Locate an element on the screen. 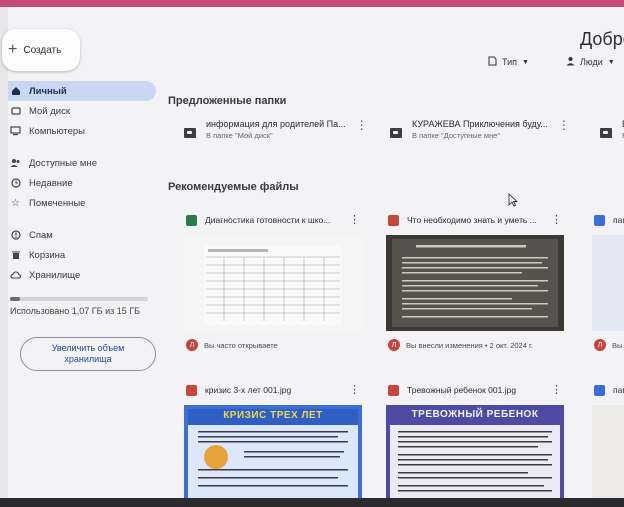 Image resolution: width=624 pixels, height=507 pixels. sidebar-item-label: Хранилище is located at coordinates (55, 275).